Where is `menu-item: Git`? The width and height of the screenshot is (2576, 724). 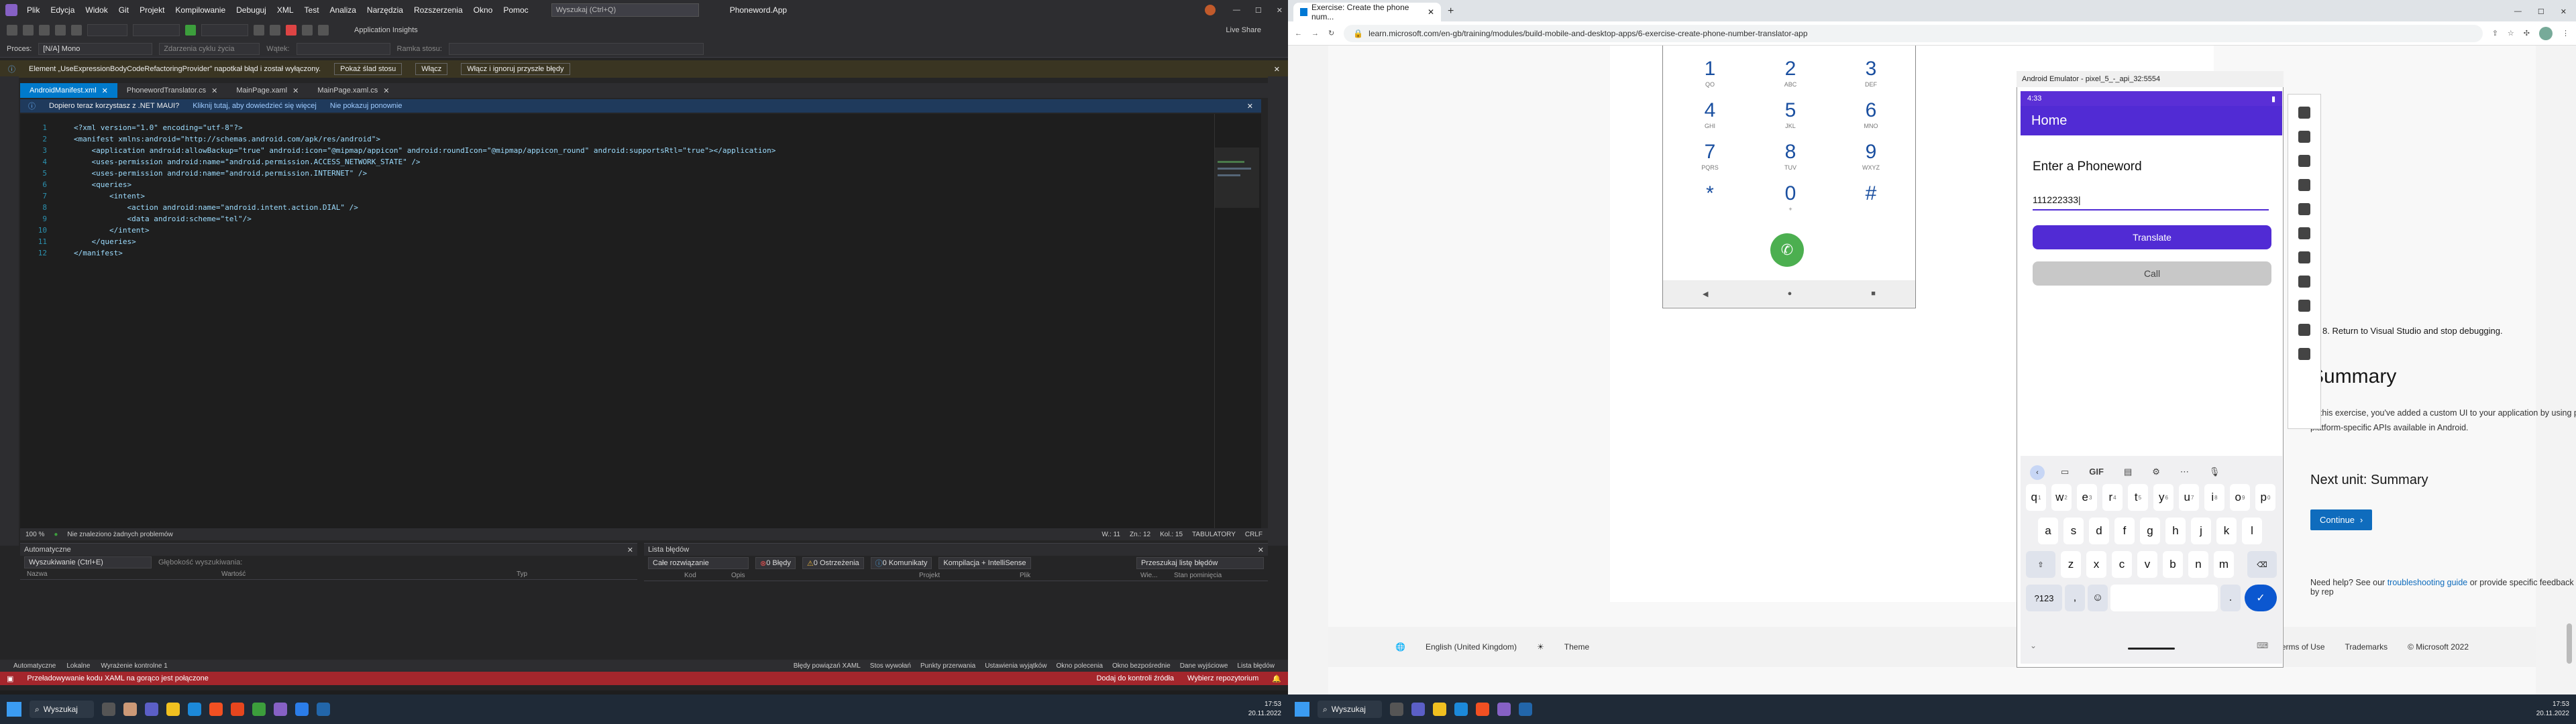
menu-item: Git is located at coordinates (123, 10).